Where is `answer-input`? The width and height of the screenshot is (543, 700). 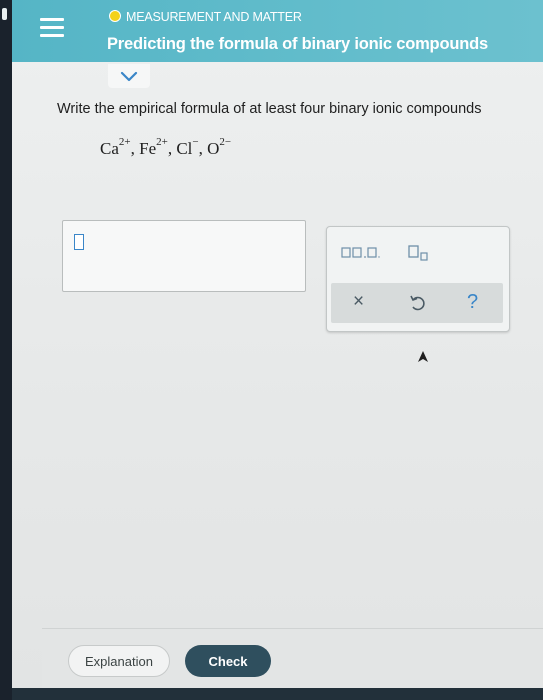 answer-input is located at coordinates (184, 256).